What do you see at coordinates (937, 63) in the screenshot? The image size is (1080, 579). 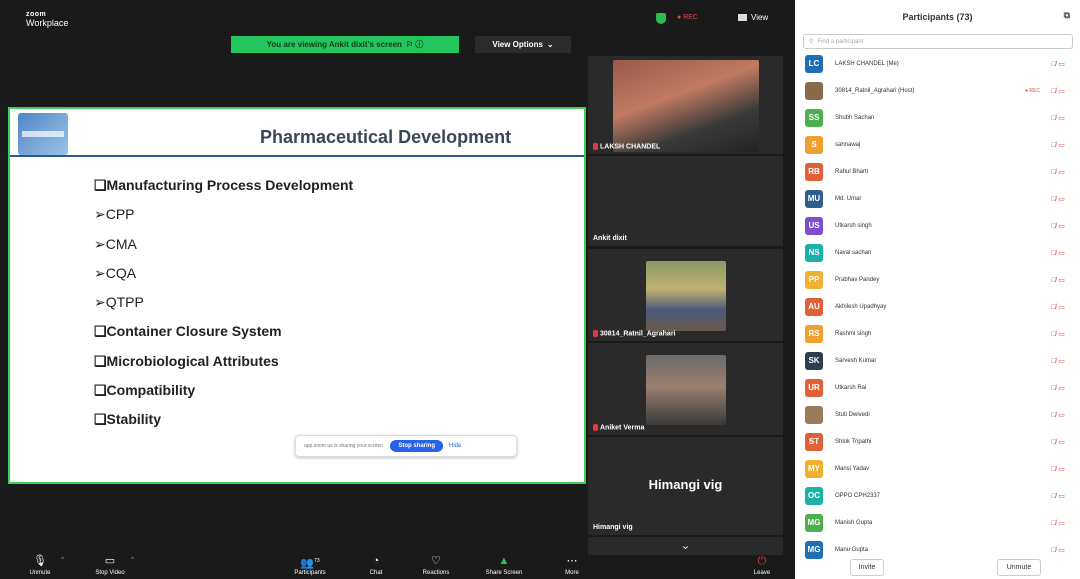 I see `participant-row: LC LAKSH CHANDEL (Me) 🎙̸ ▭` at bounding box center [937, 63].